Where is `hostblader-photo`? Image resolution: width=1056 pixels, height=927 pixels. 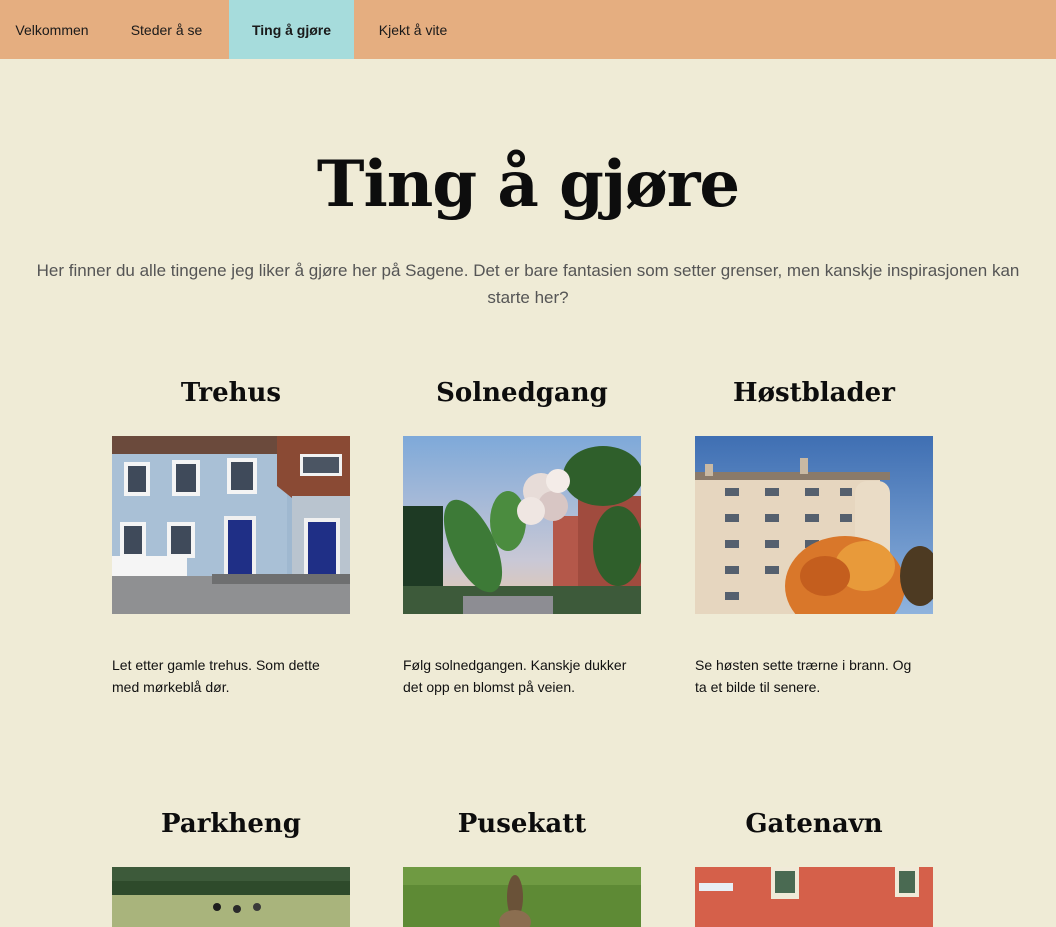 hostblader-photo is located at coordinates (814, 525).